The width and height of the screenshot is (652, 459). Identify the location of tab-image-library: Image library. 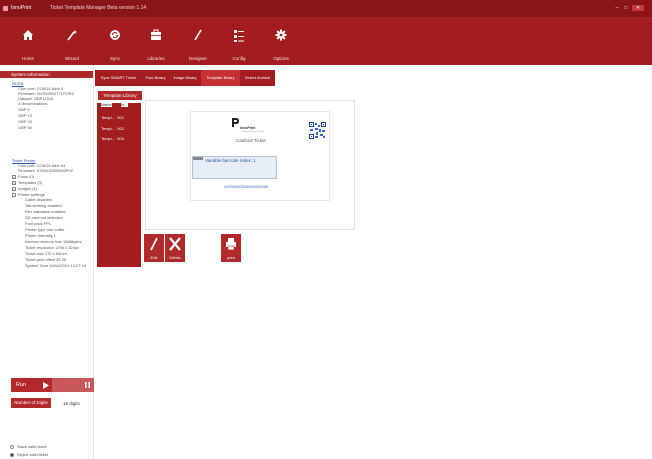
(185, 78).